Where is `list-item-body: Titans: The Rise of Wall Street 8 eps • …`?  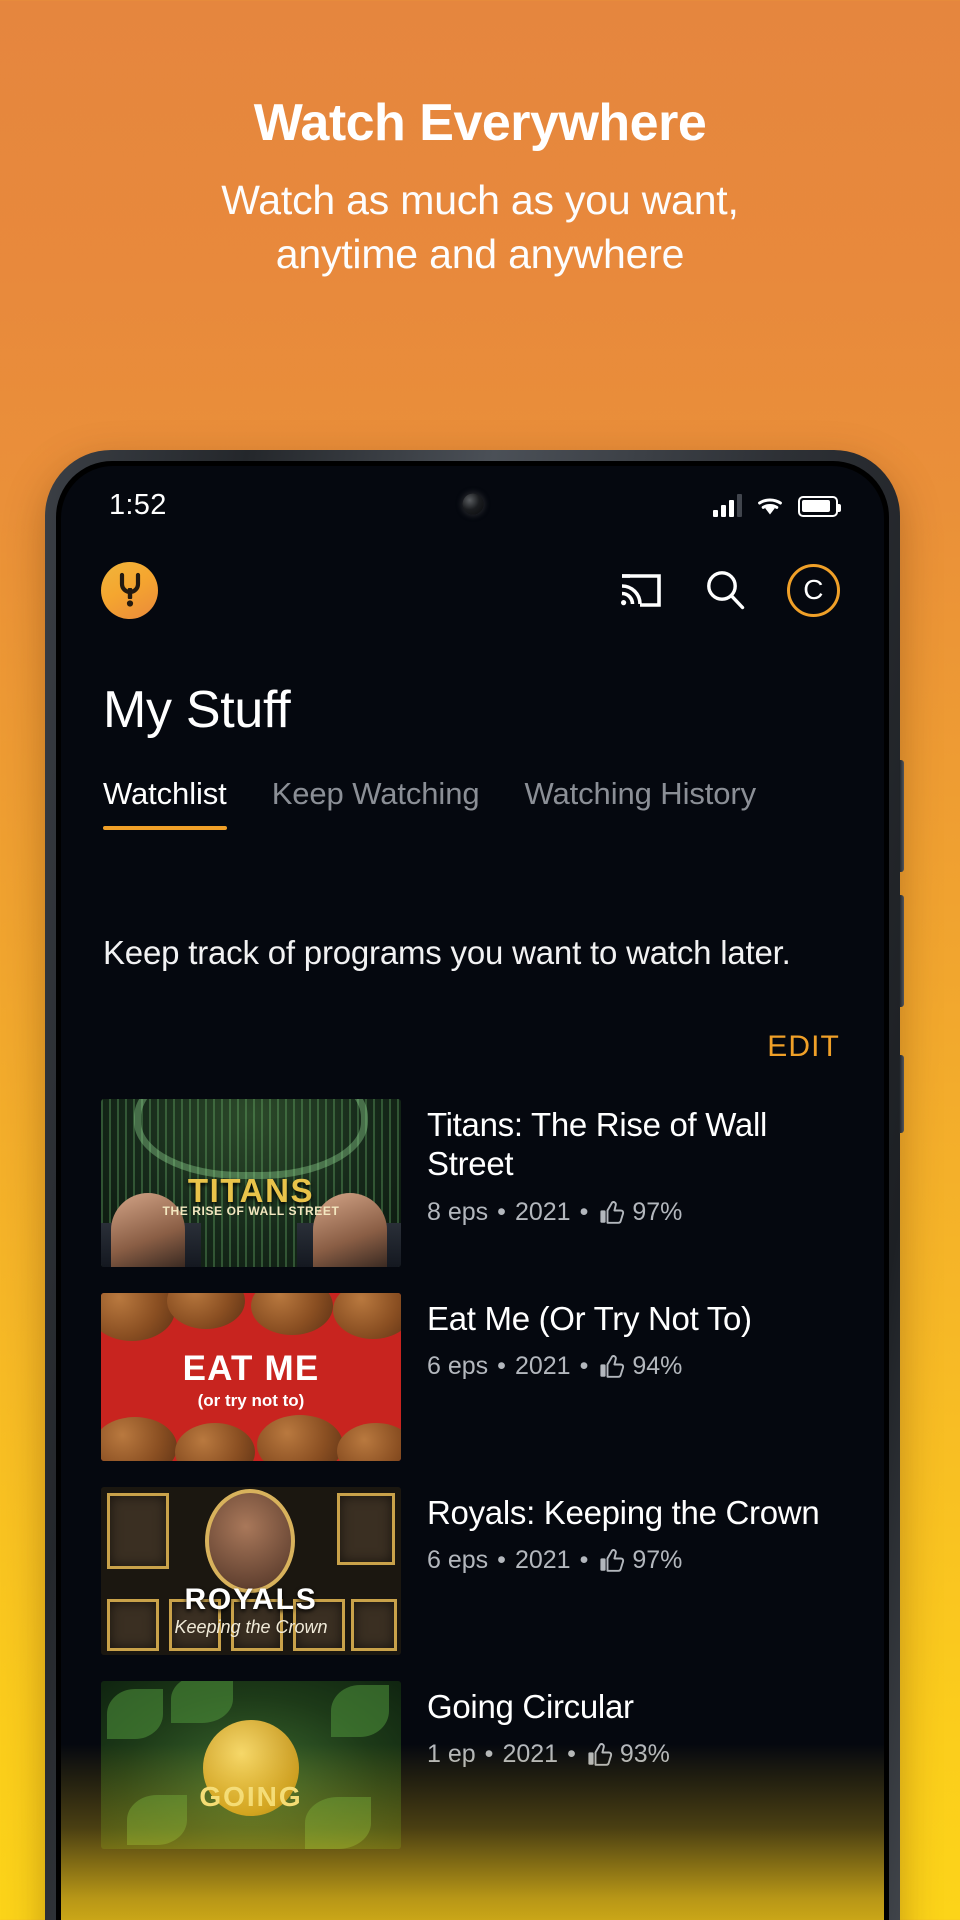
list-item-body: Titans: The Rise of Wall Street 8 eps • … is located at coordinates (638, 1163).